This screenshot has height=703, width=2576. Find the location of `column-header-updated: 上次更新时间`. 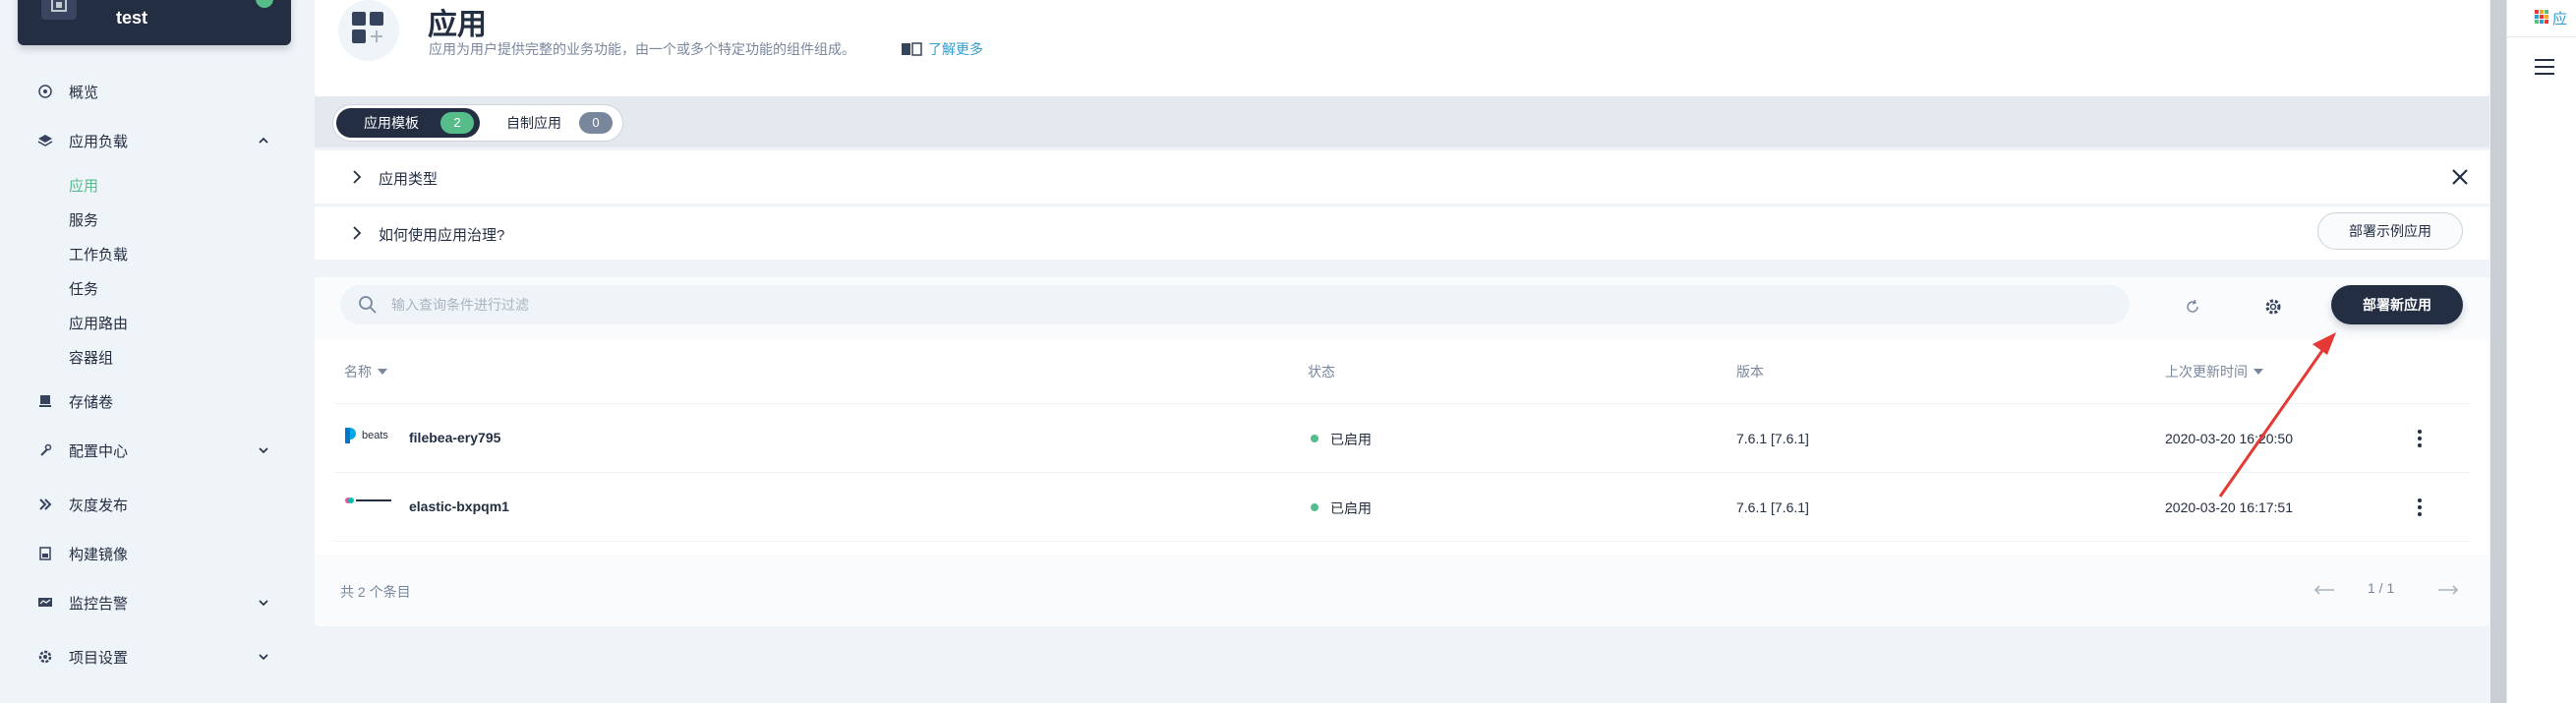

column-header-updated: 上次更新时间 is located at coordinates (2214, 371).